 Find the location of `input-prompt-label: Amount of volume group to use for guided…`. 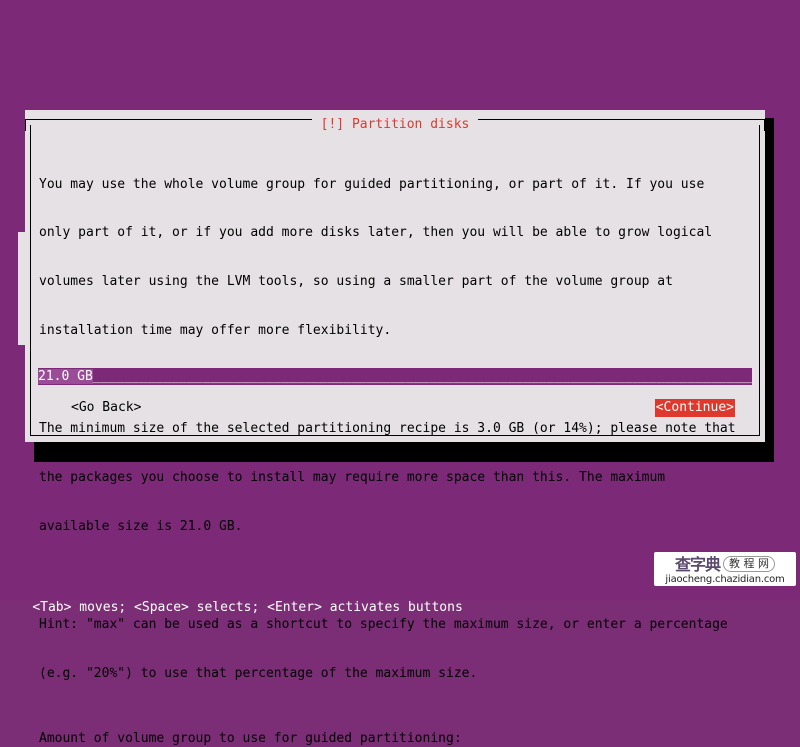

input-prompt-label: Amount of volume group to use for guided… is located at coordinates (250, 738).